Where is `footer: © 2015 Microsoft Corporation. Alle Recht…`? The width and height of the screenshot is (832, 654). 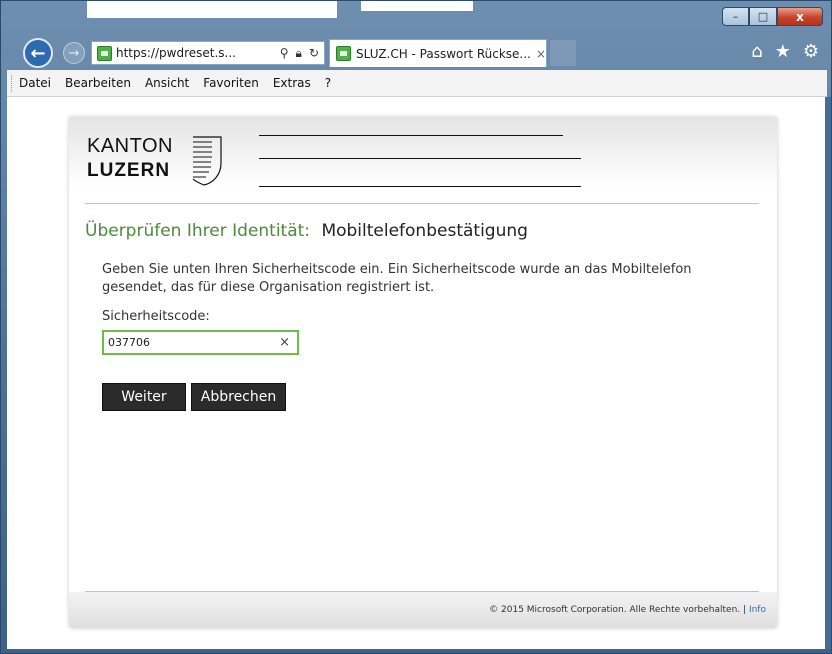
footer: © 2015 Microsoft Corporation. Alle Recht… is located at coordinates (627, 610).